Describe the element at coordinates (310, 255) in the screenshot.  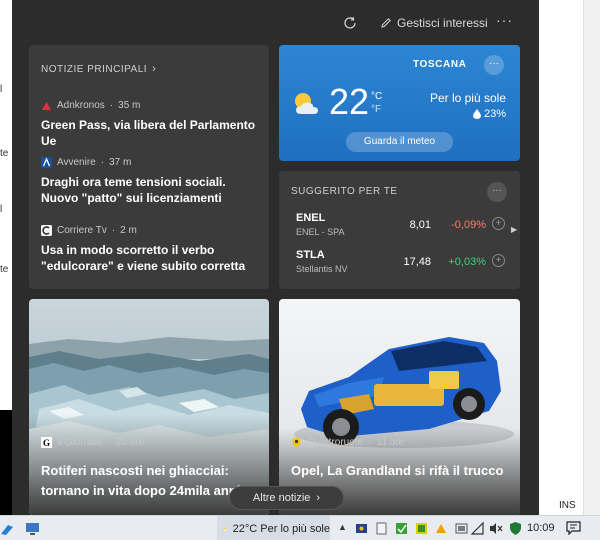
I see `stock-symbol: STLA` at that location.